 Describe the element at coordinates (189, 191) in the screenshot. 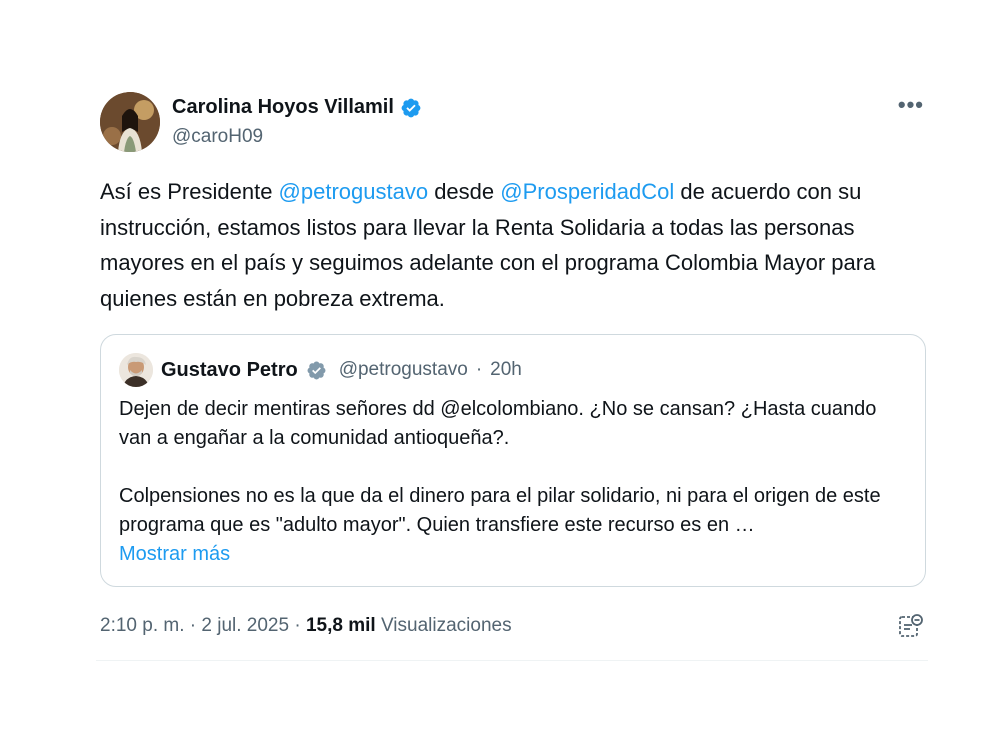

I see `tweet-text-part: Así es Presidente` at that location.